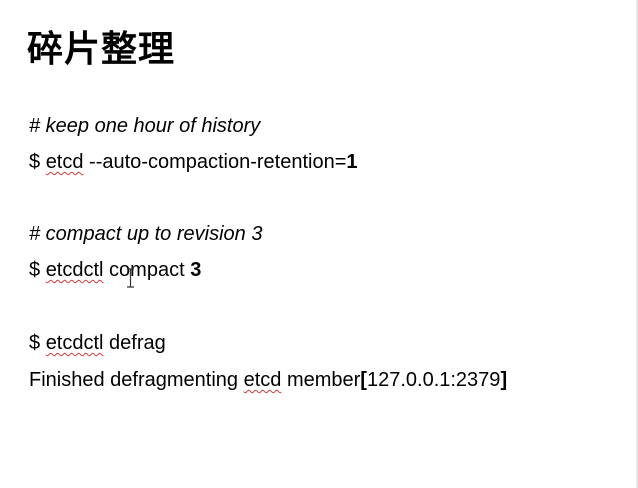 This screenshot has width=638, height=488. What do you see at coordinates (147, 270) in the screenshot?
I see `command-args: compact` at bounding box center [147, 270].